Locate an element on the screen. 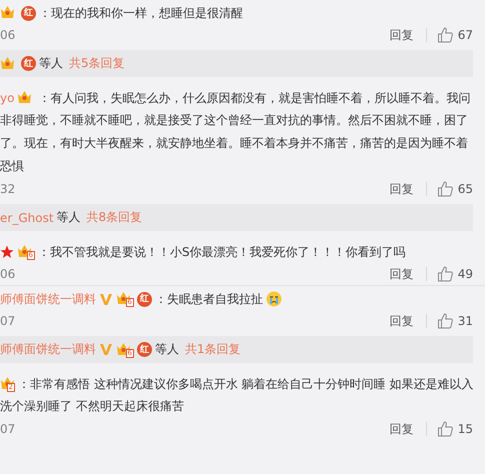 The width and height of the screenshot is (485, 474). like-count: 49 is located at coordinates (465, 274).